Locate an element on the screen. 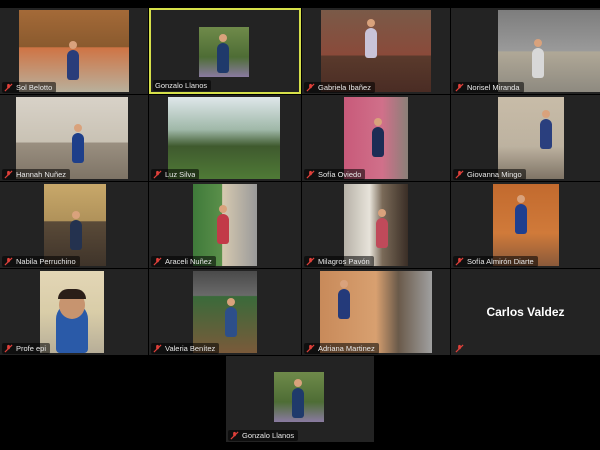 Image resolution: width=600 pixels, height=450 pixels. participant-tile-active-speaker: Gonzalo Llanos is located at coordinates (225, 51).